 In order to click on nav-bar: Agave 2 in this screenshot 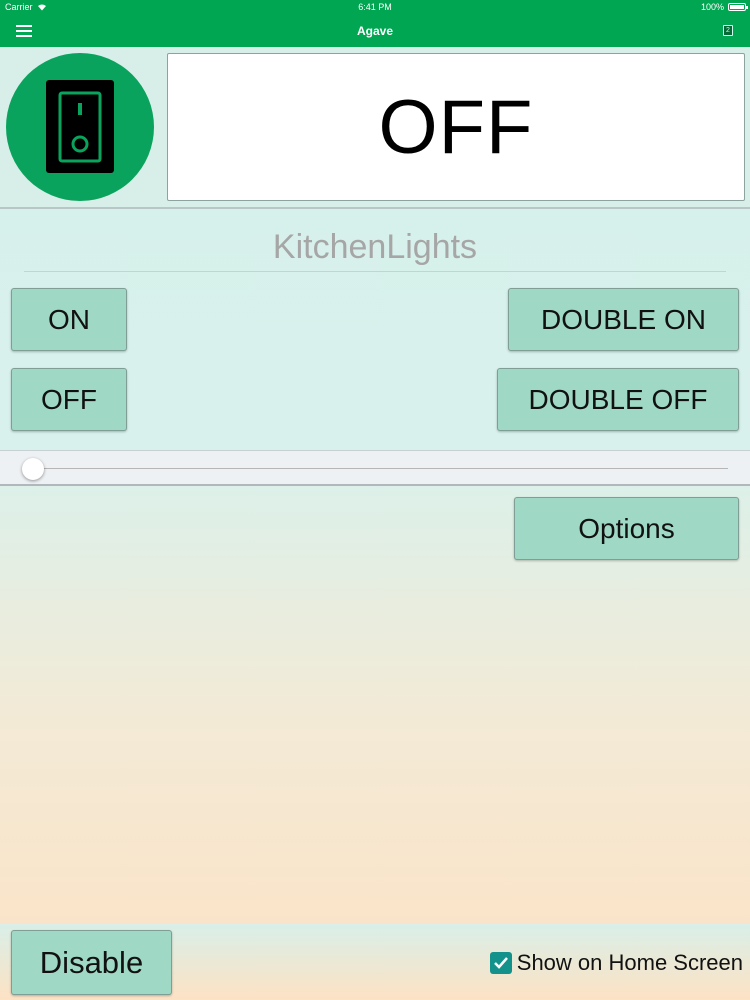, I will do `click(375, 31)`.